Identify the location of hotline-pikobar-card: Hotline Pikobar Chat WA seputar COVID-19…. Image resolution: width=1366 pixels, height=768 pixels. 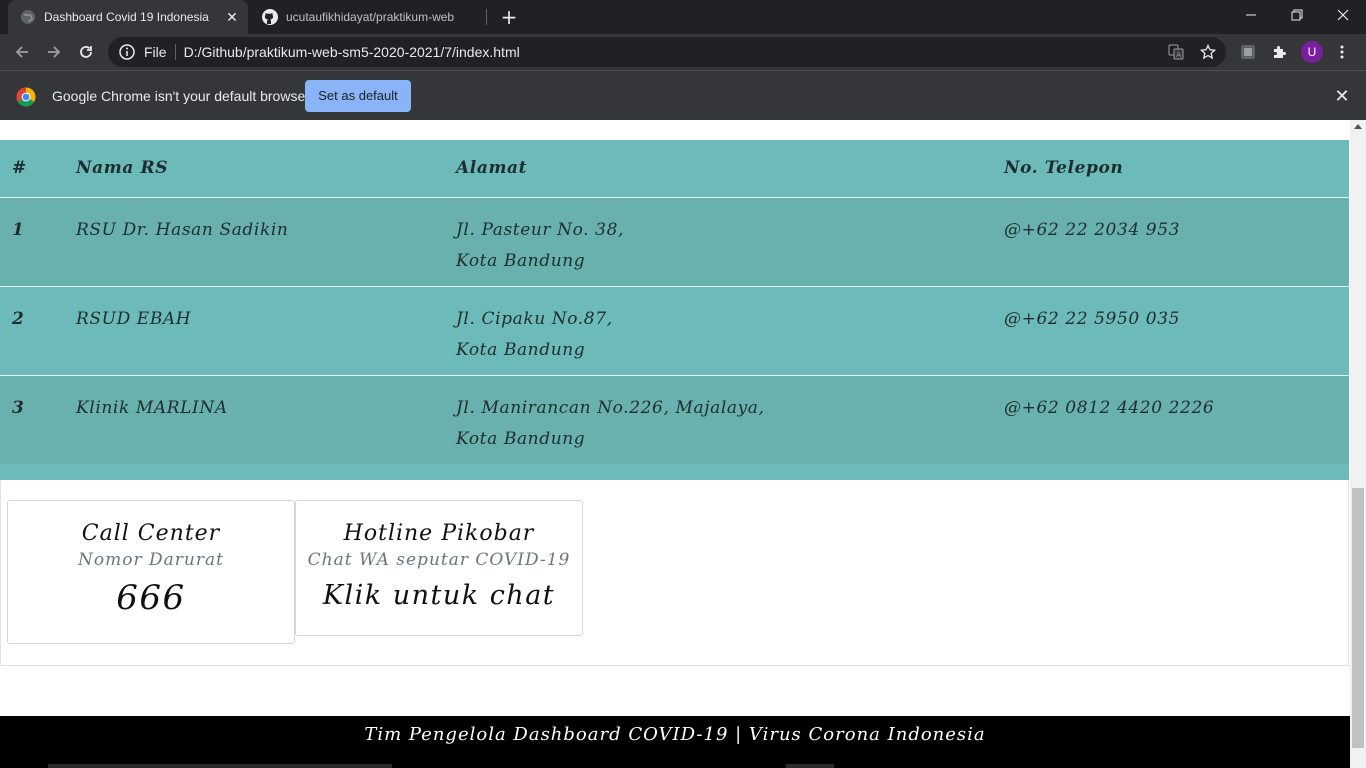
(439, 568).